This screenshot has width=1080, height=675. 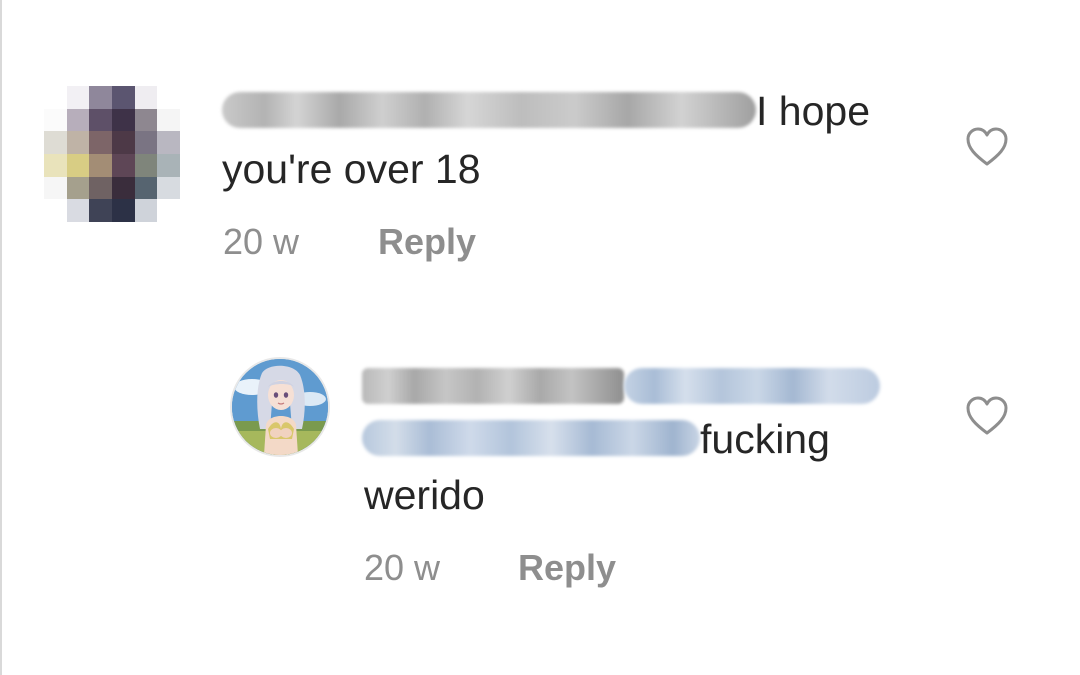 I want to click on comment-text-continued: you're over 18, so click(x=351, y=169).